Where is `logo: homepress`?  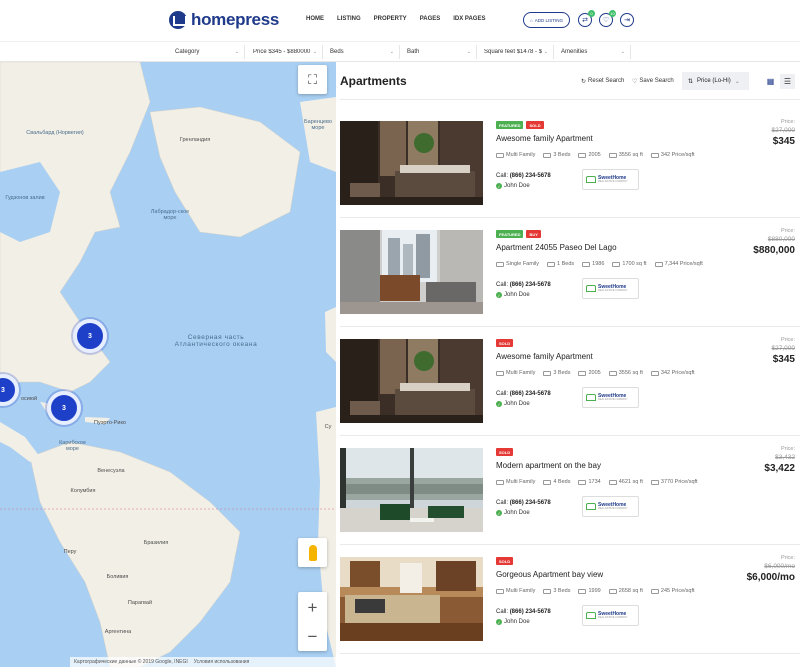
logo: homepress is located at coordinates (224, 20).